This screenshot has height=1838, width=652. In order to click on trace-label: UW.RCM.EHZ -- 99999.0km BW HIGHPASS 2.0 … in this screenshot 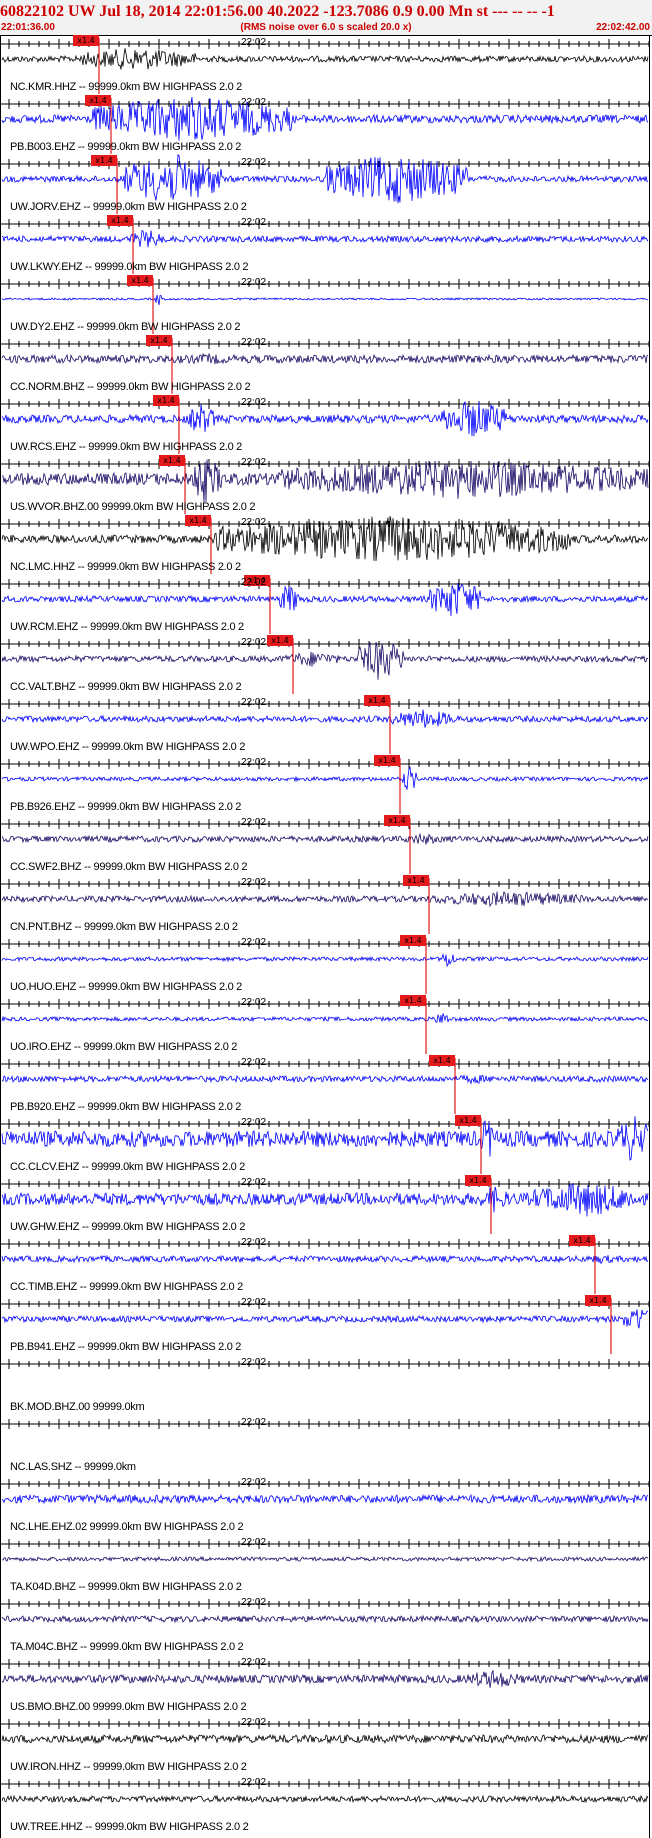, I will do `click(127, 627)`.